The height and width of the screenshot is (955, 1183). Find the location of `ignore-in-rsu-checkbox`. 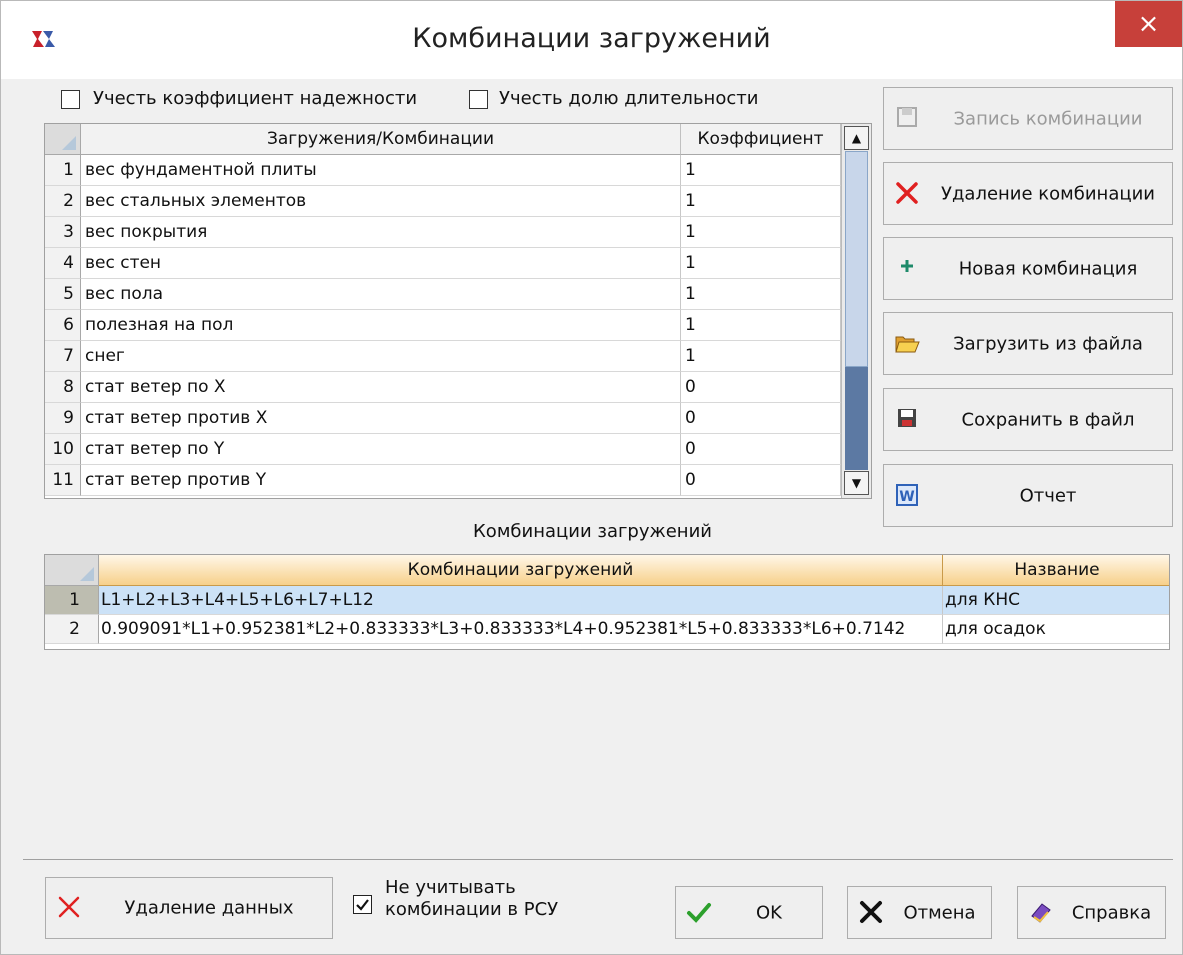

ignore-in-rsu-checkbox is located at coordinates (362, 904).